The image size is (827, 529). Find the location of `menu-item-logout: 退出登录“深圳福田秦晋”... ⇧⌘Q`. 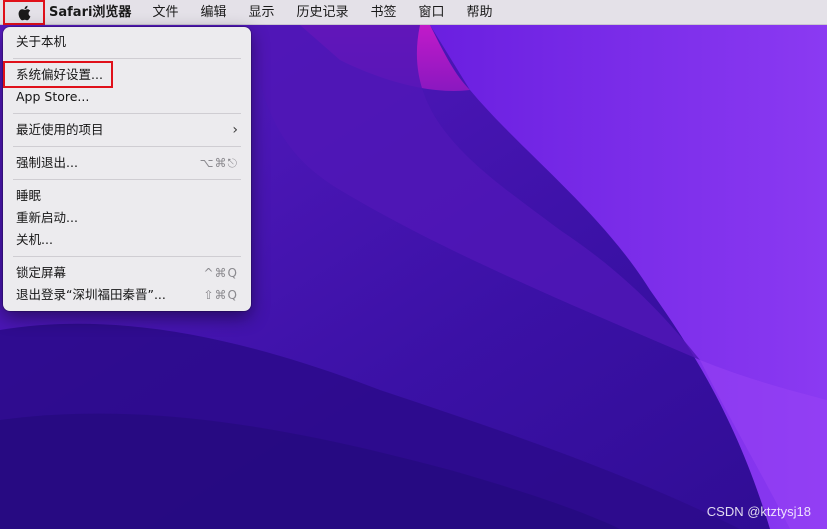

menu-item-logout: 退出登录“深圳福田秦晋”... ⇧⌘Q is located at coordinates (127, 295).